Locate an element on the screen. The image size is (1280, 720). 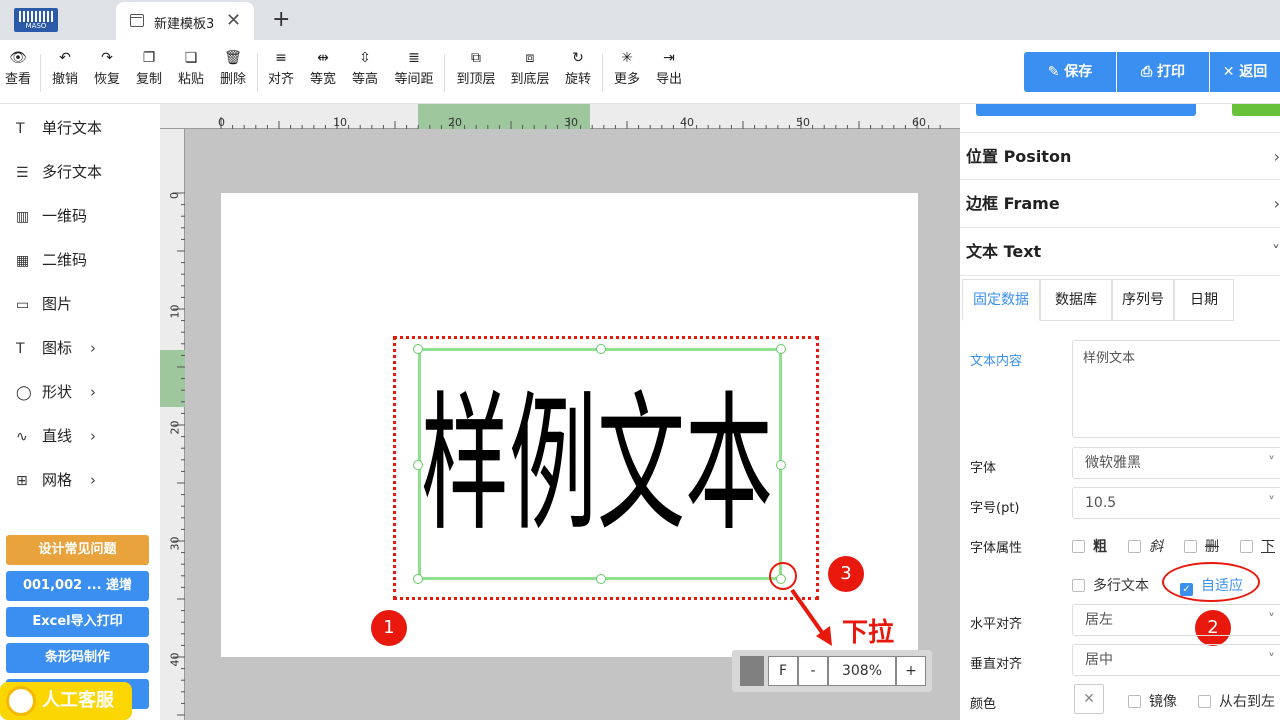
sidebar-item-image: ▭ 图片 is located at coordinates (81, 304).